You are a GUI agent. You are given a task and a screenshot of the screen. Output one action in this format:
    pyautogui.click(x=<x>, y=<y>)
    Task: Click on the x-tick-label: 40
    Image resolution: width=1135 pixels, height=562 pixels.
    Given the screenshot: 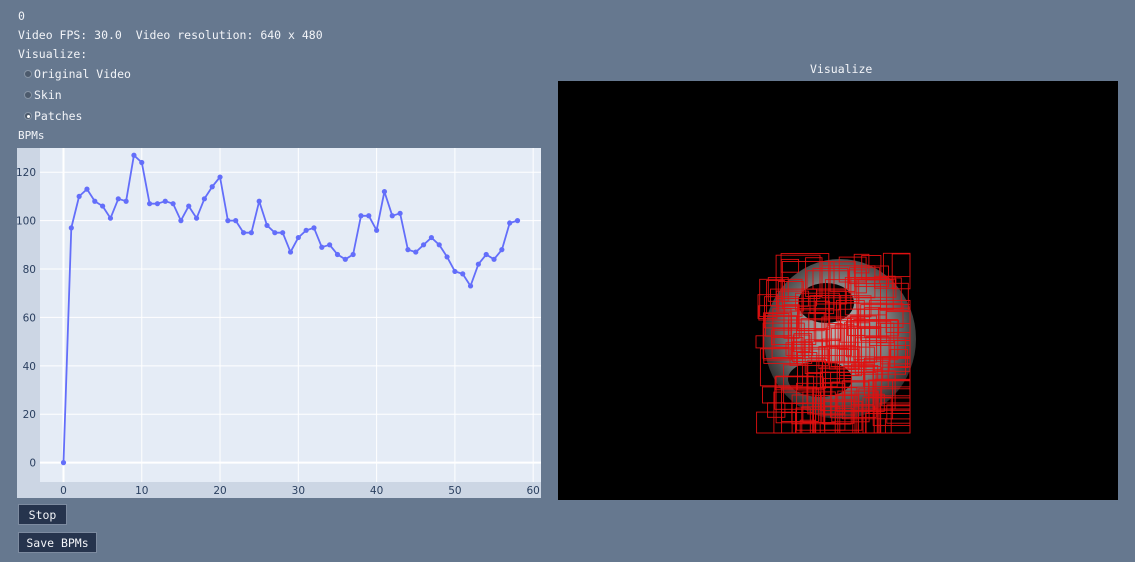 What is the action you would take?
    pyautogui.click(x=376, y=491)
    